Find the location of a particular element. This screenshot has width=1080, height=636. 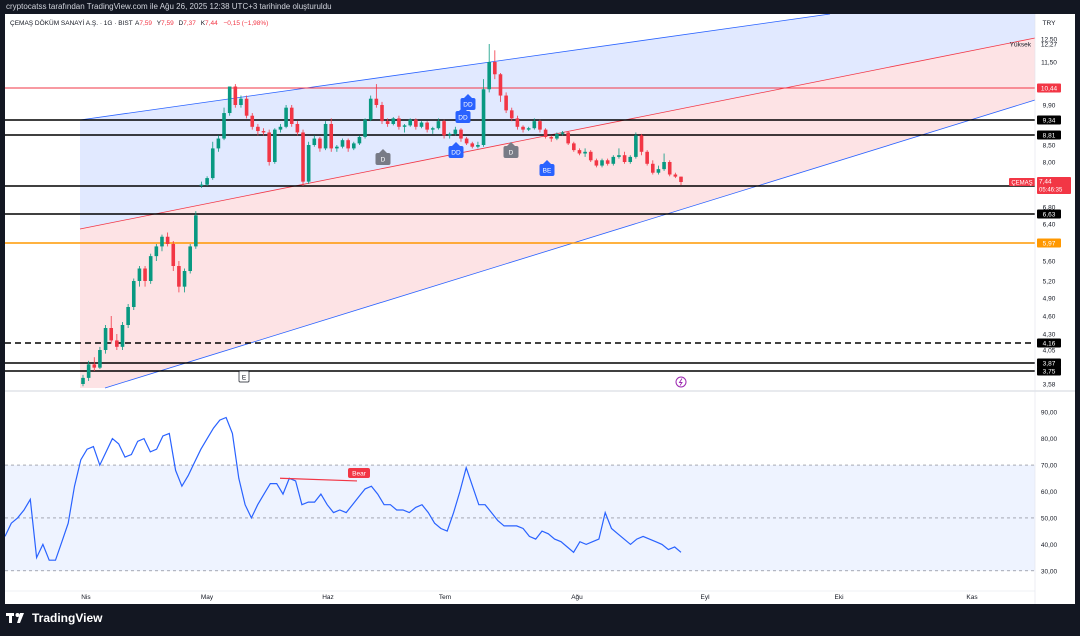

level-tag-label: 3,75 is located at coordinates (1049, 372).